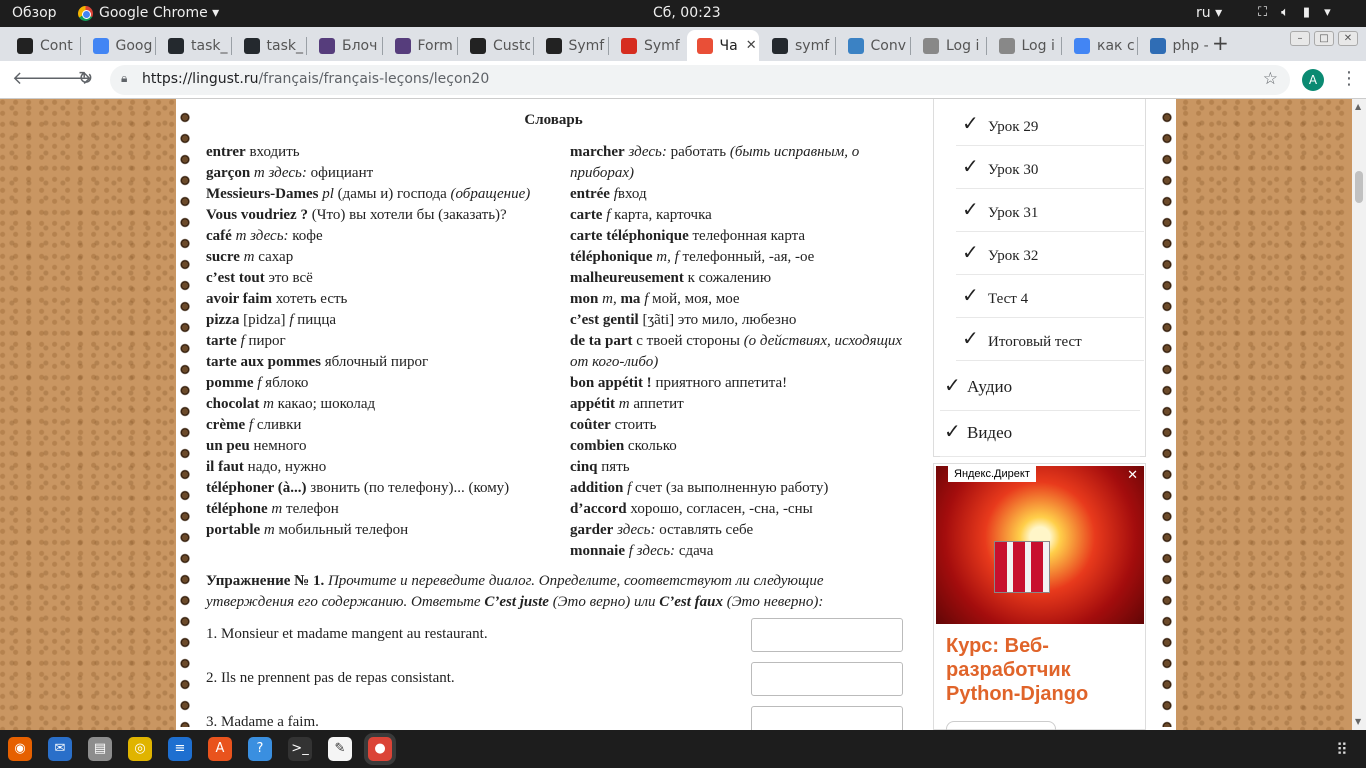 The height and width of the screenshot is (768, 1366). I want to click on sidebar-lesson-link: ✓ Урок 29, so click(1050, 124).